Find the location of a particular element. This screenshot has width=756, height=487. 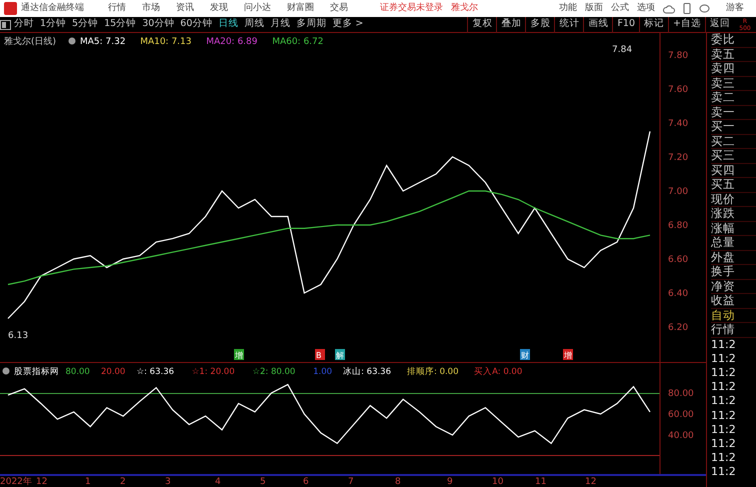

quote-label: 卖二 is located at coordinates (733, 98).